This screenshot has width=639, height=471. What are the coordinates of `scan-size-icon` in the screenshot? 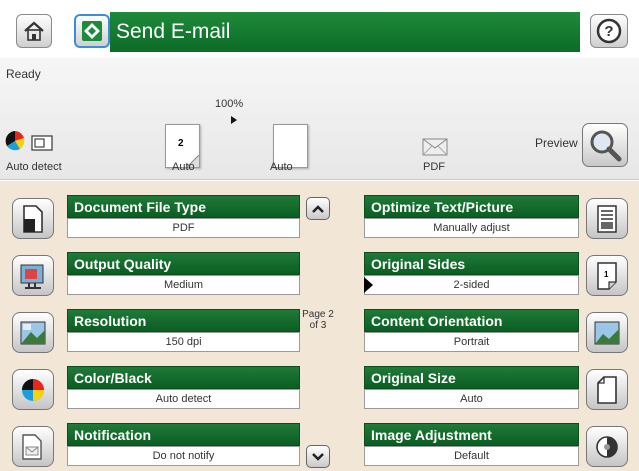 It's located at (42, 143).